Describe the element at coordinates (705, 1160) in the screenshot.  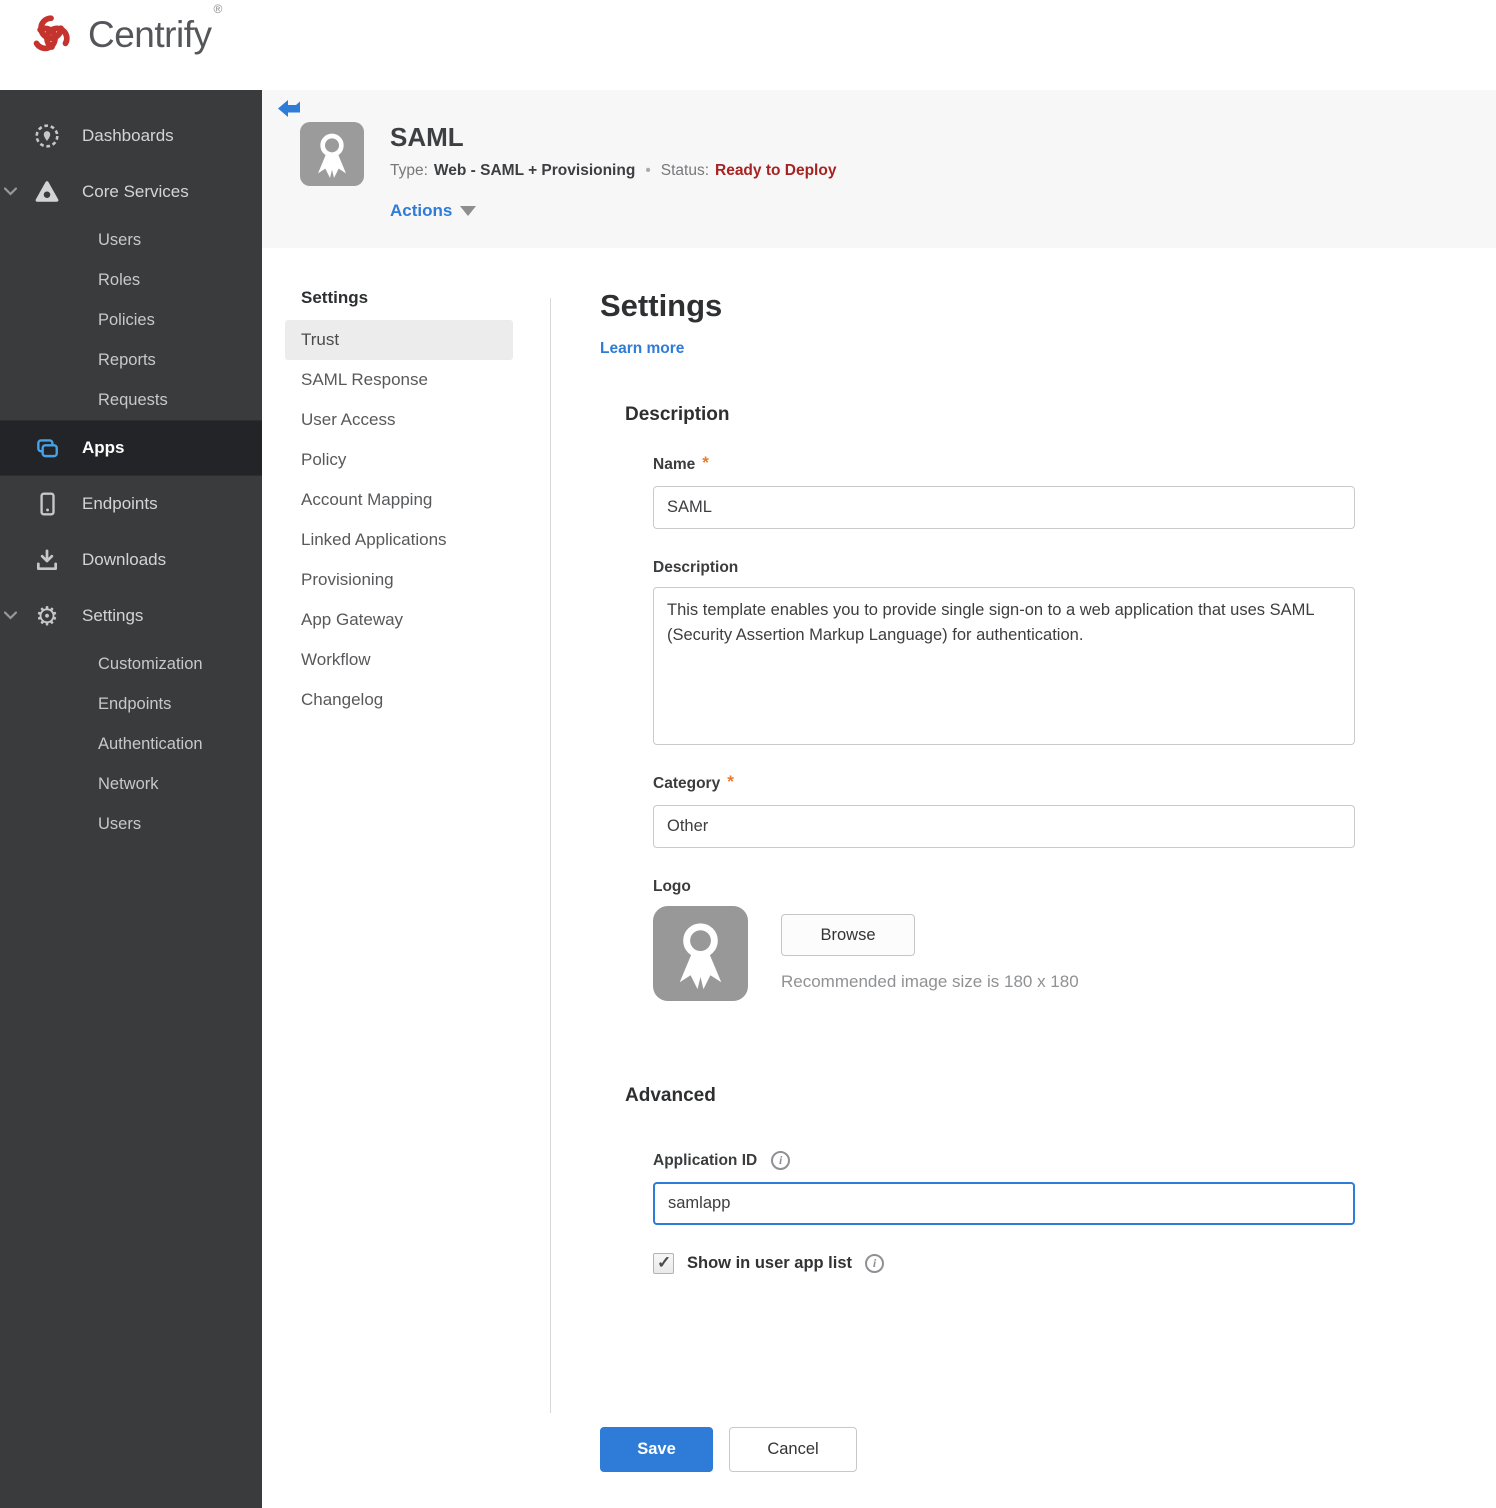
I see `label-text: Application ID` at that location.